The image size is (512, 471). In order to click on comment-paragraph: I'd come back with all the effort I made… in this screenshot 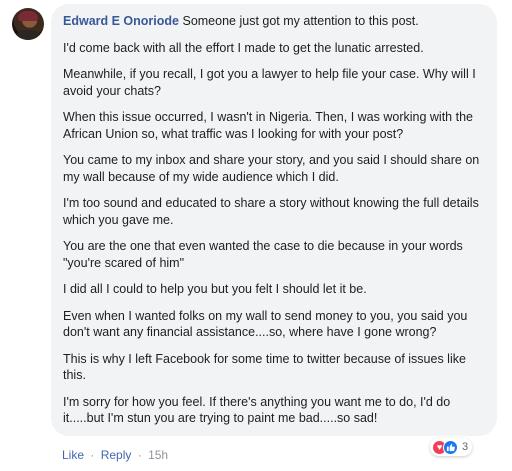, I will do `click(243, 47)`.